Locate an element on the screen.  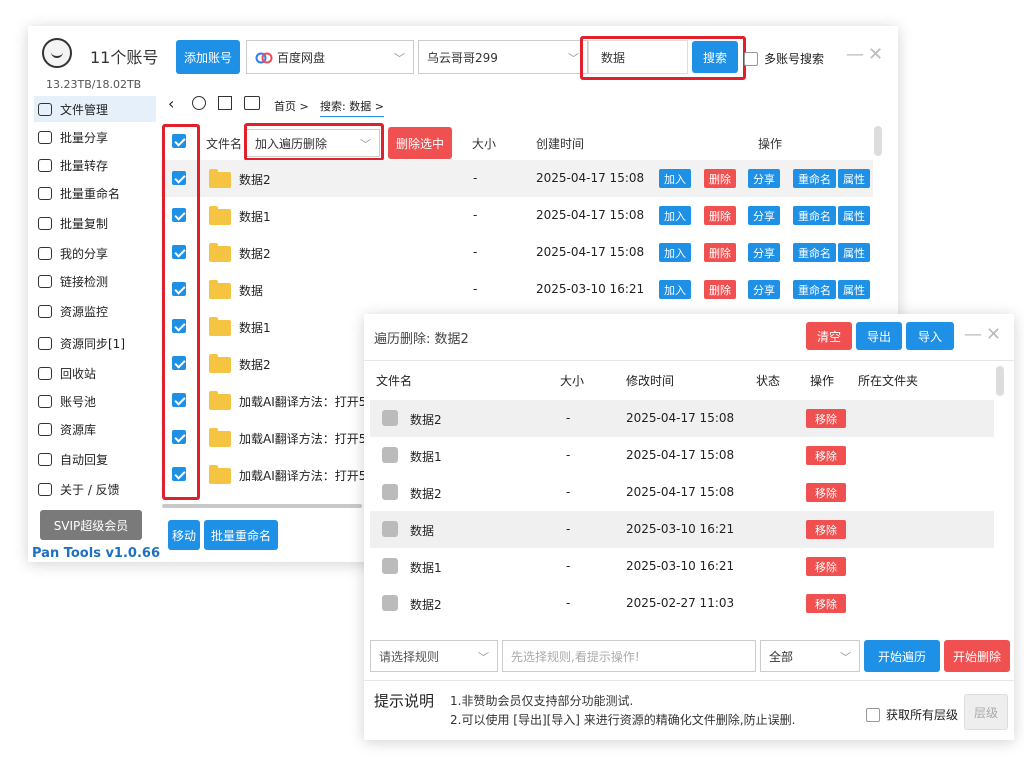
svip-button: SVIP超级会员 is located at coordinates (91, 525).